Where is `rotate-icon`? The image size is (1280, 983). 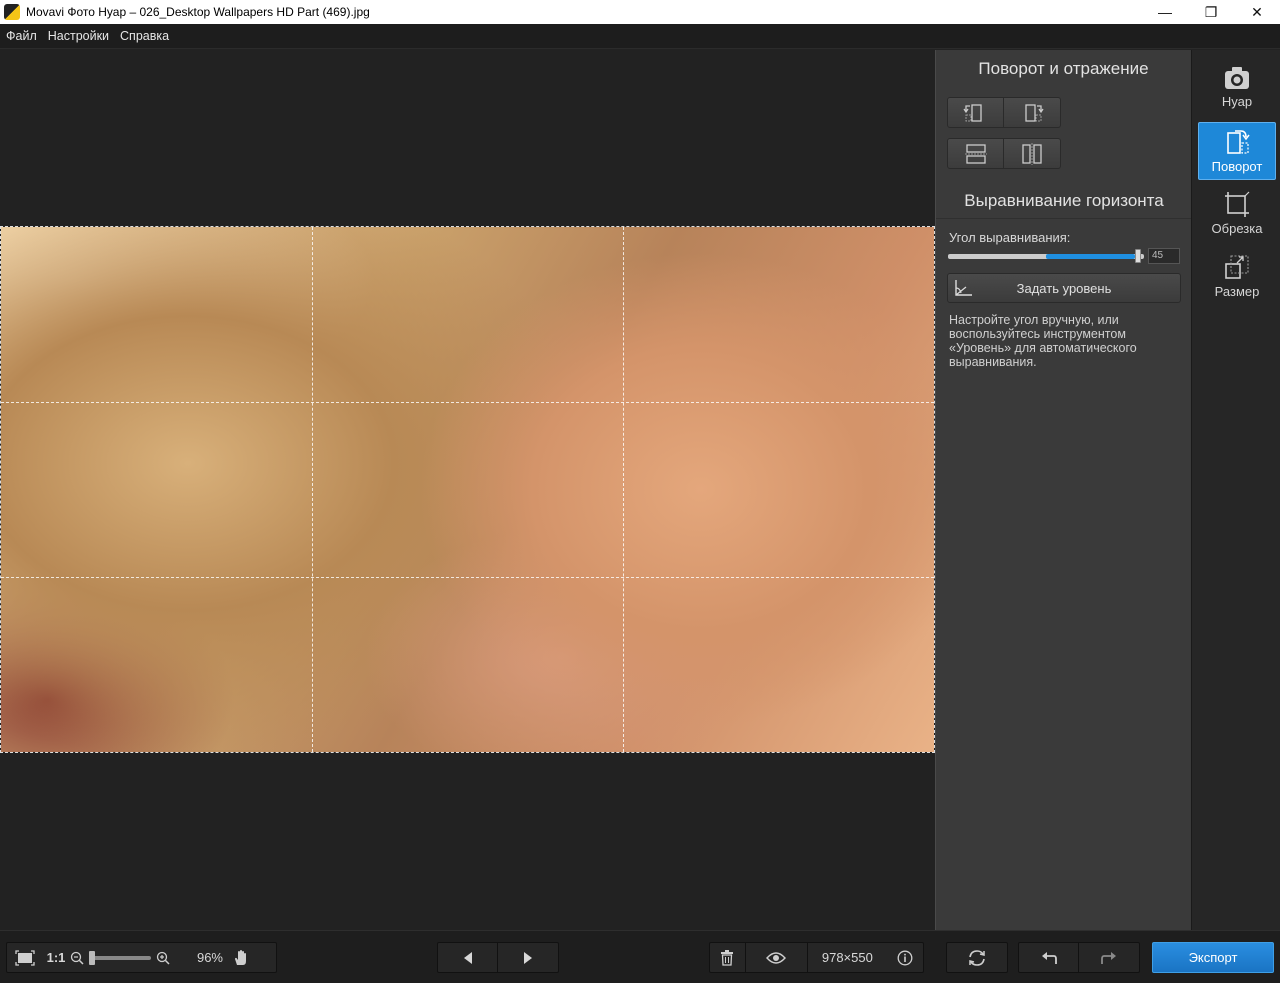 rotate-icon is located at coordinates (1238, 142).